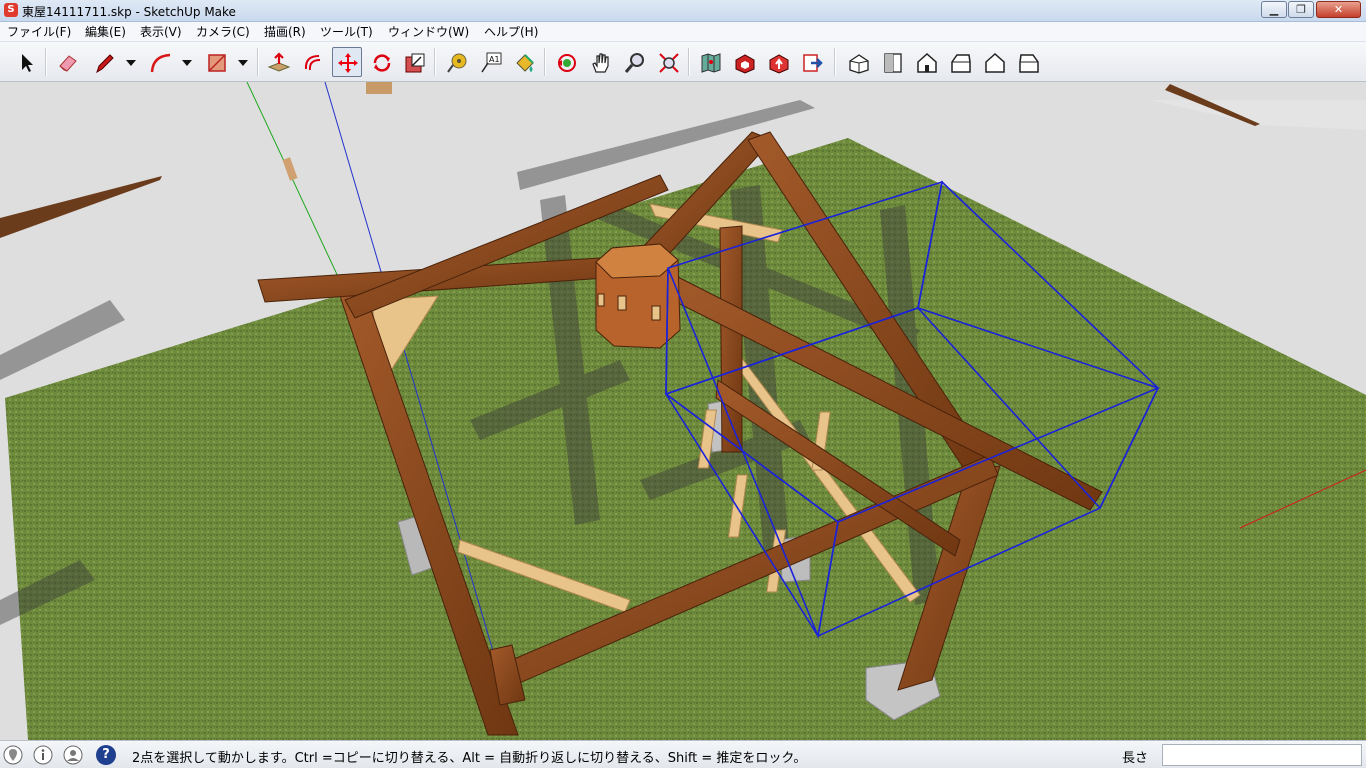 This screenshot has width=1366, height=768. I want to click on orbit-icon, so click(567, 63).